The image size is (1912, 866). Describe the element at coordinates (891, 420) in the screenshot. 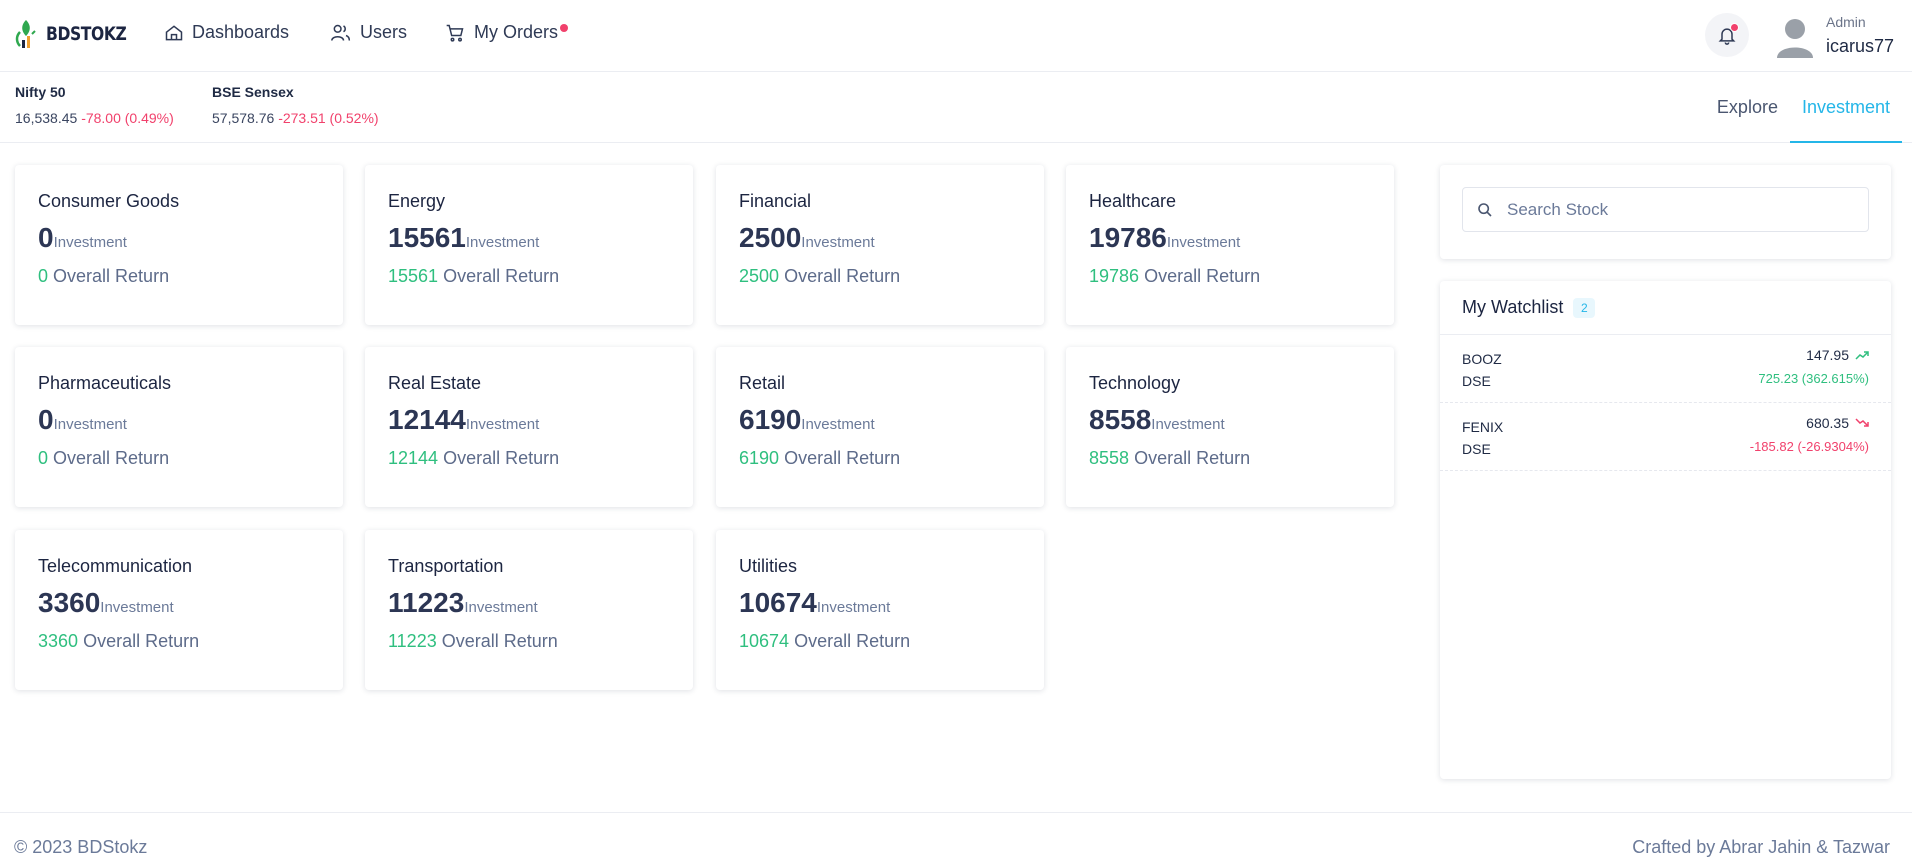

I see `investment-line: 6190Investment` at that location.